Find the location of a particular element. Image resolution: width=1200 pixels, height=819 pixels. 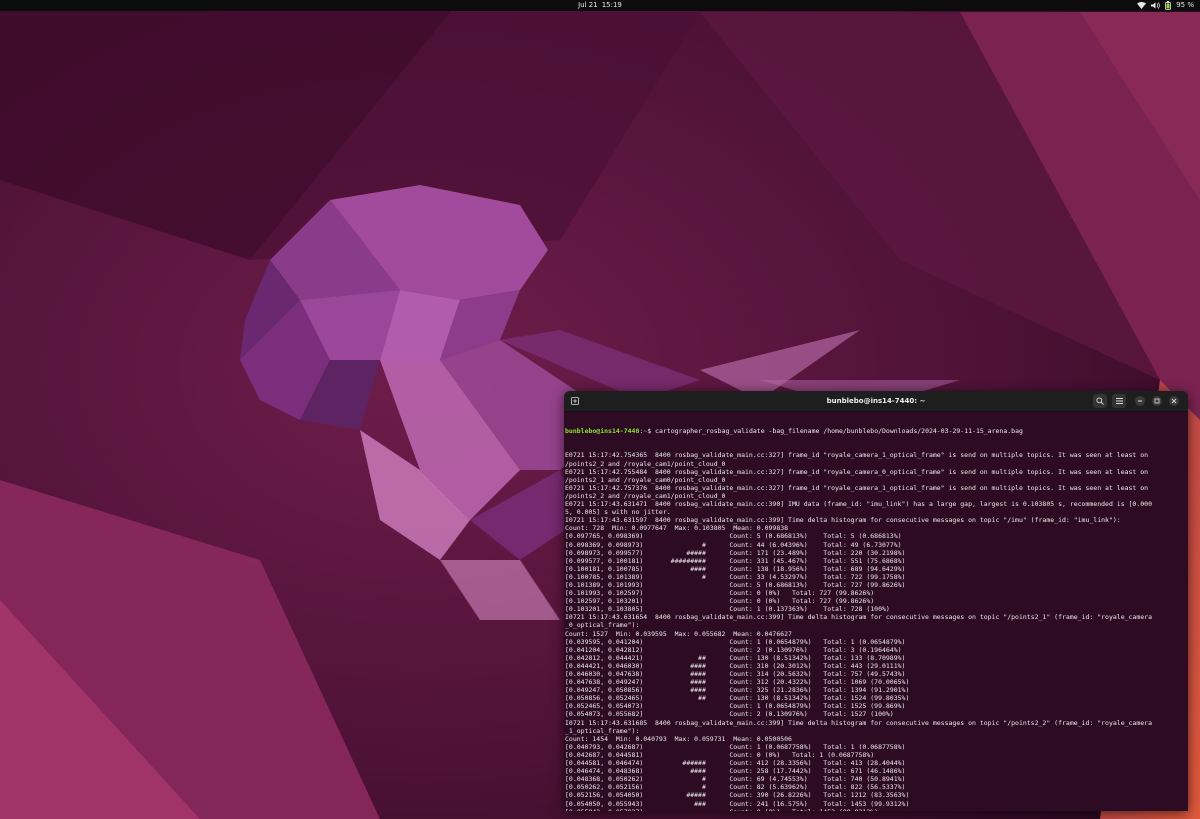

search-button is located at coordinates (1100, 401).